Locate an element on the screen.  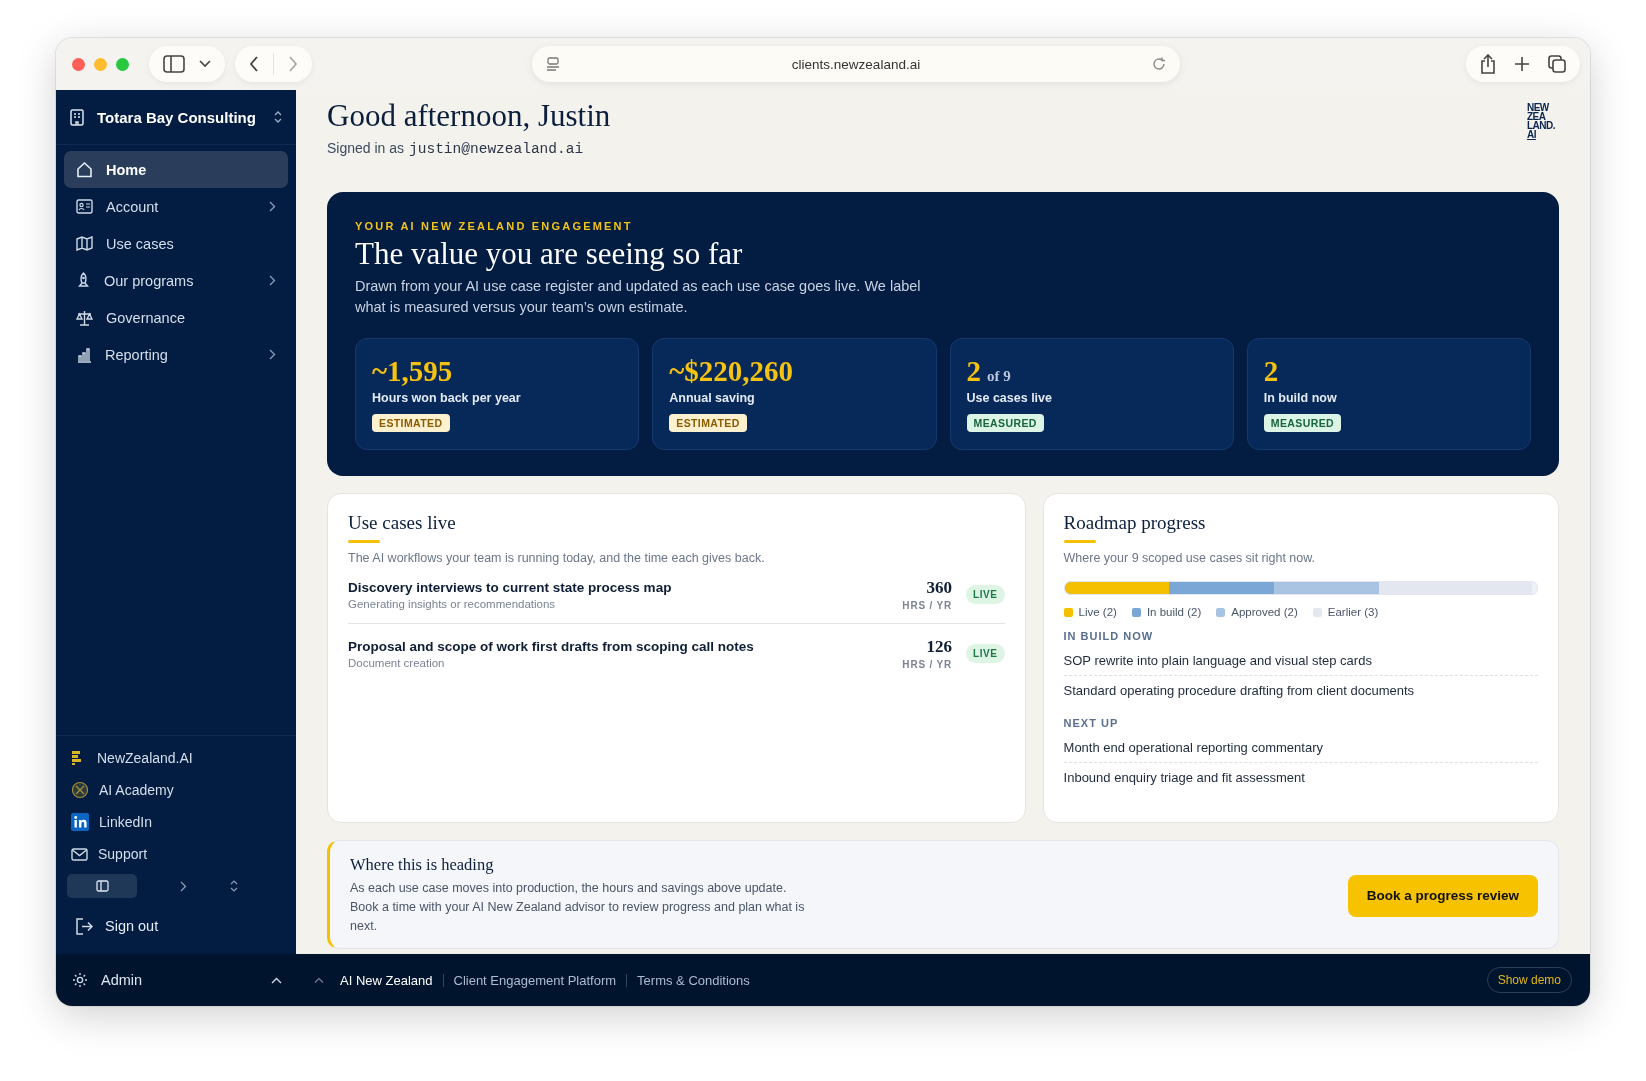
use-case-title: Proposal and scope of work first drafts from scoping call notes is located at coordinates (551, 646).